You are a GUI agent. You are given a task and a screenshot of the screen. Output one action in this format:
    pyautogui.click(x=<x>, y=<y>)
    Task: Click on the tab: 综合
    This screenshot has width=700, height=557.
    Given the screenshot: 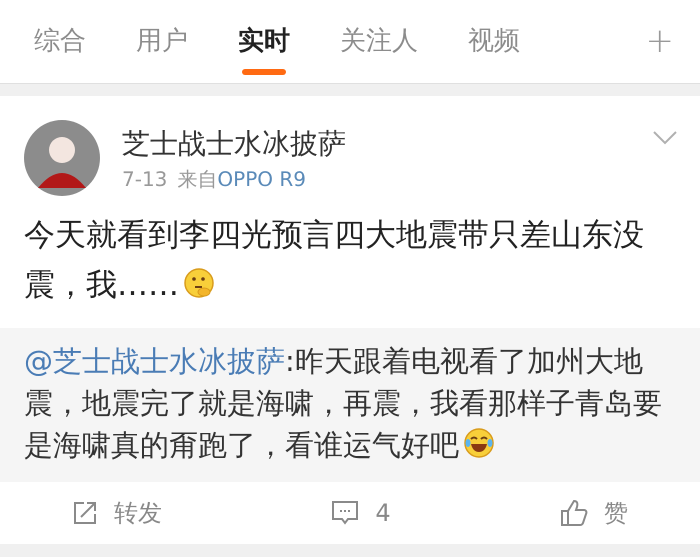 What is the action you would take?
    pyautogui.click(x=60, y=41)
    